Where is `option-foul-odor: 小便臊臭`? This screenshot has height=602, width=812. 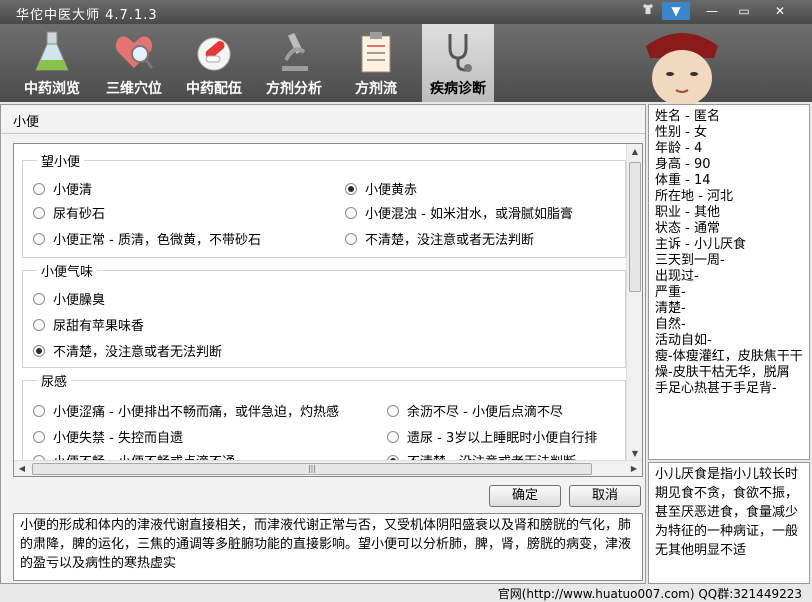 option-foul-odor: 小便臊臭 is located at coordinates (69, 298).